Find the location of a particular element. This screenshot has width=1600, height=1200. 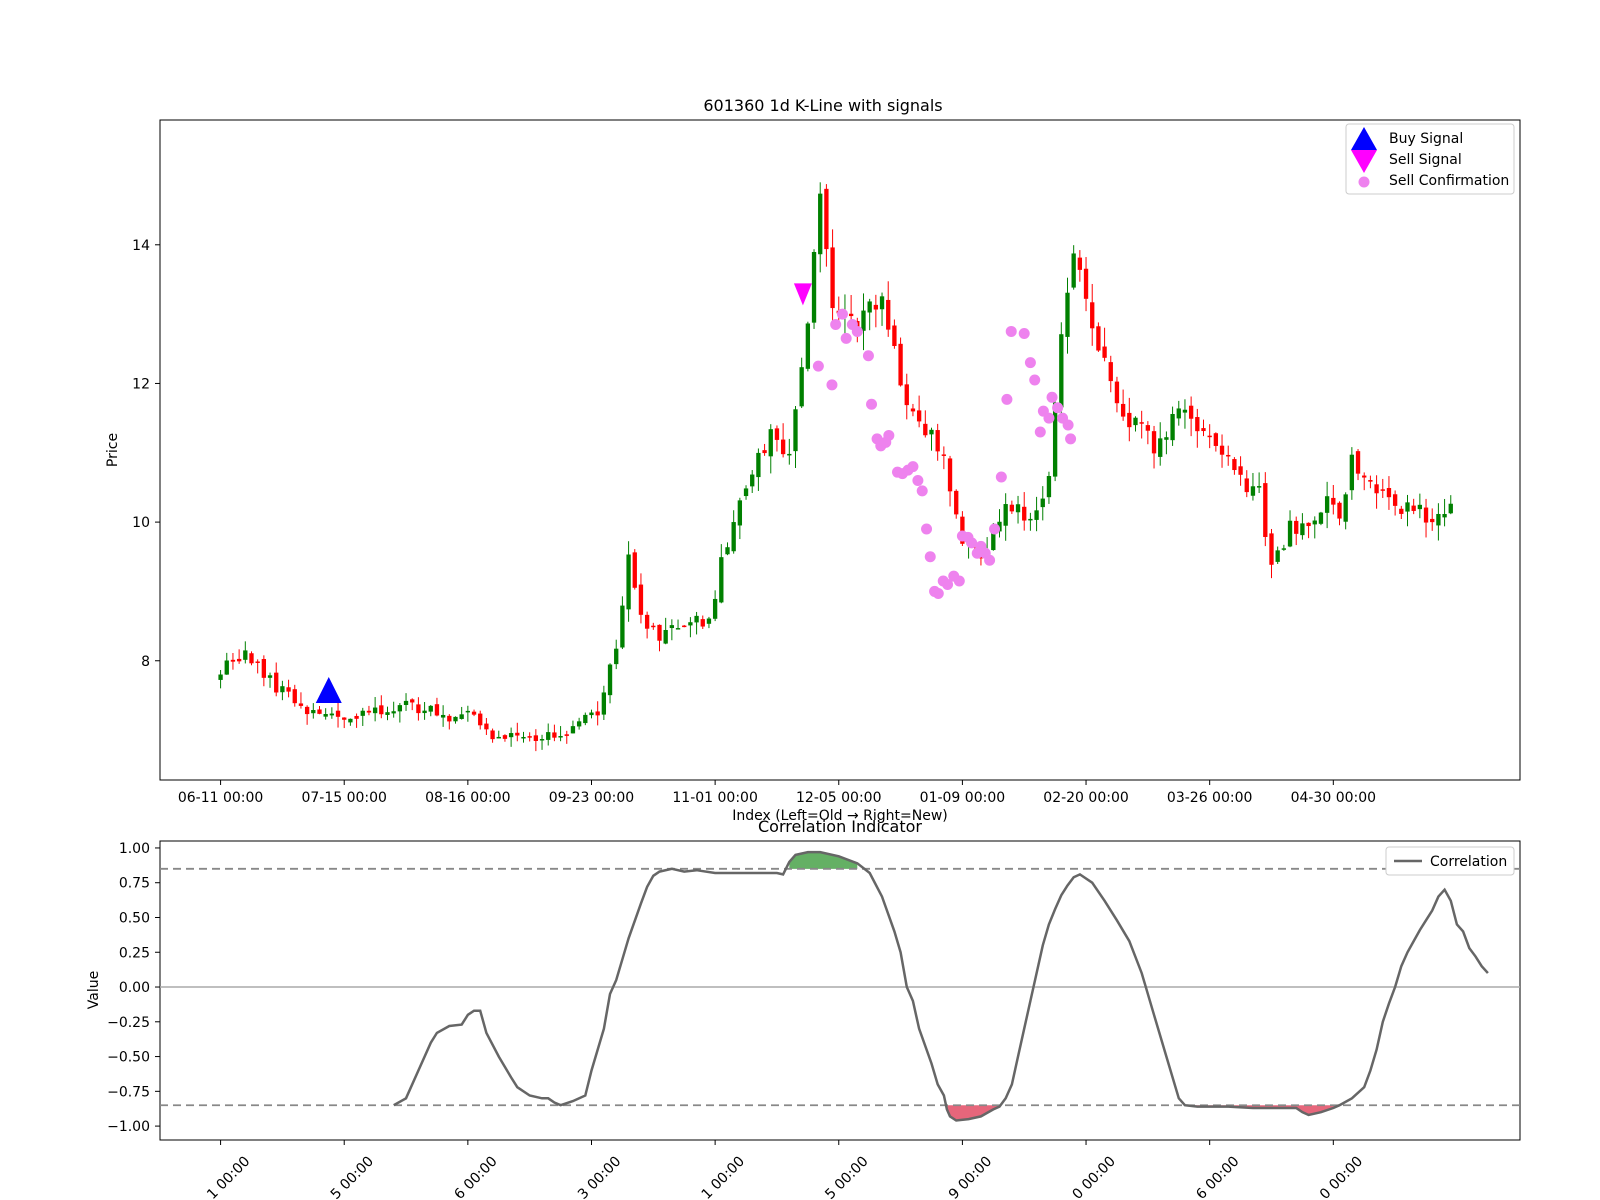

correlation-y-tick-label: 0.75 is located at coordinates (134, 884).